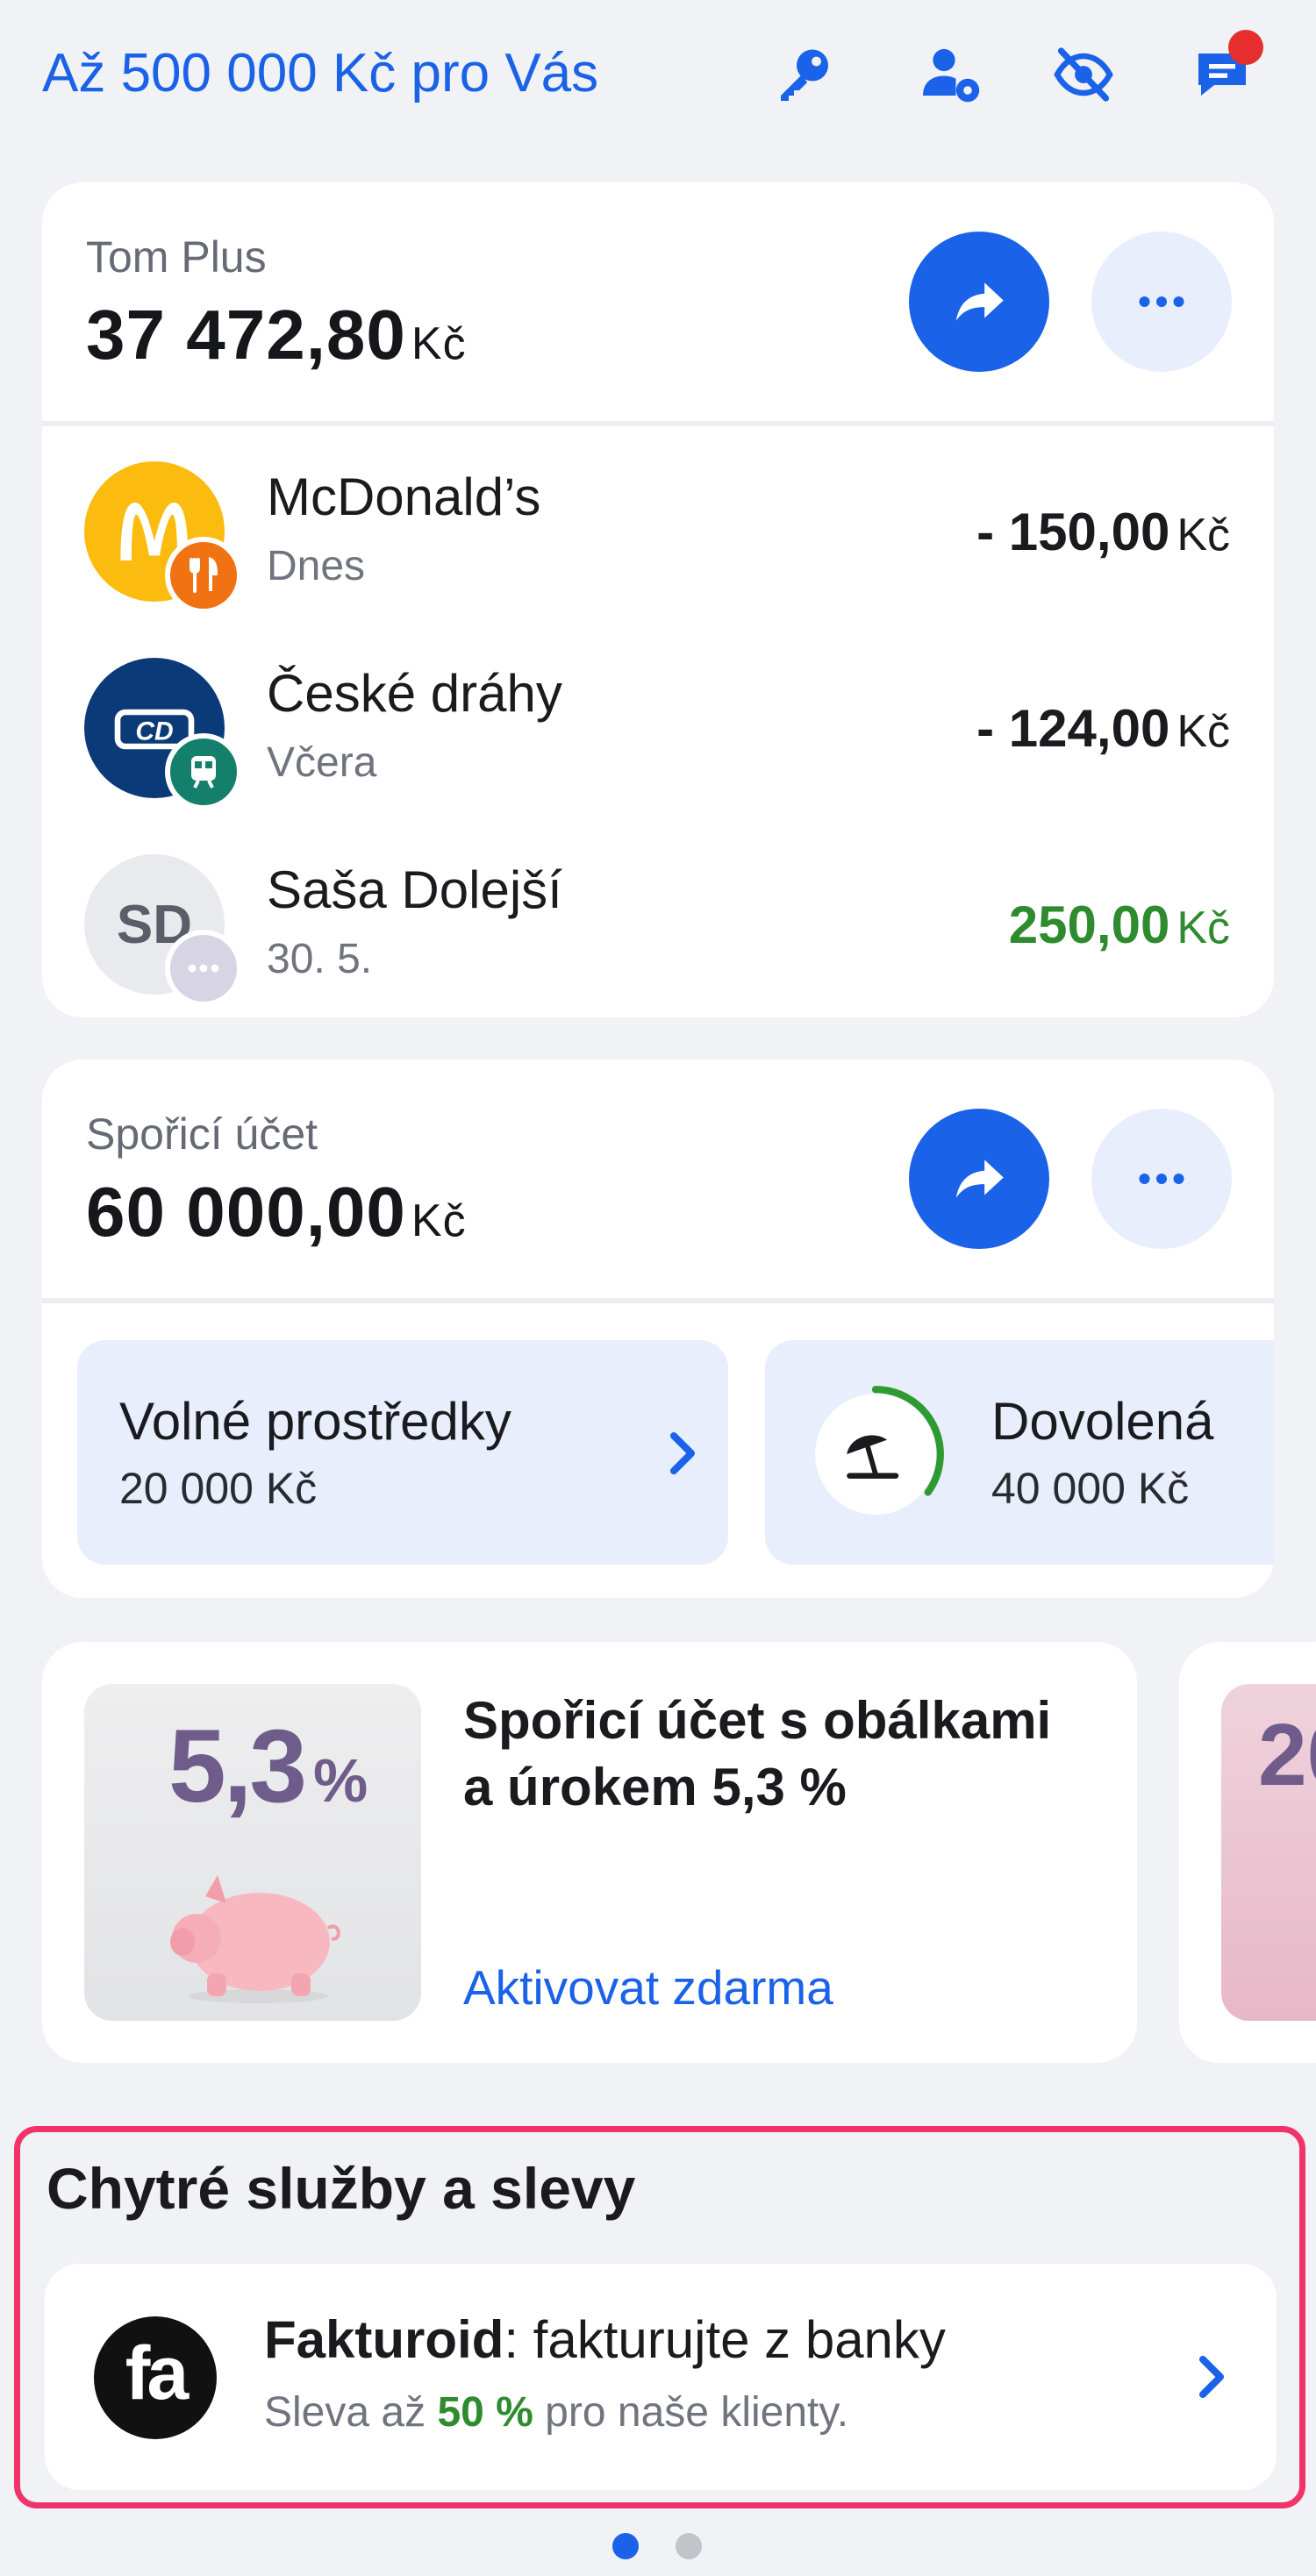  Describe the element at coordinates (315, 1422) in the screenshot. I see `envelope-title: Volné prostředky` at that location.